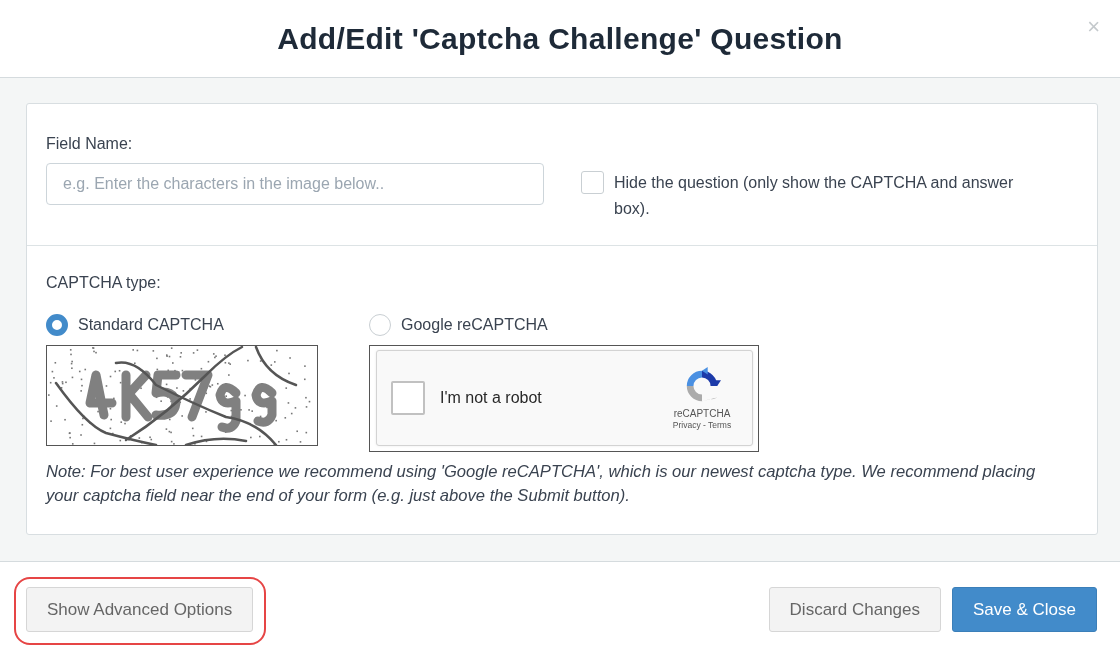 The width and height of the screenshot is (1120, 654). Describe the element at coordinates (151, 325) in the screenshot. I see `radio-label: Standard CAPTCHA` at that location.